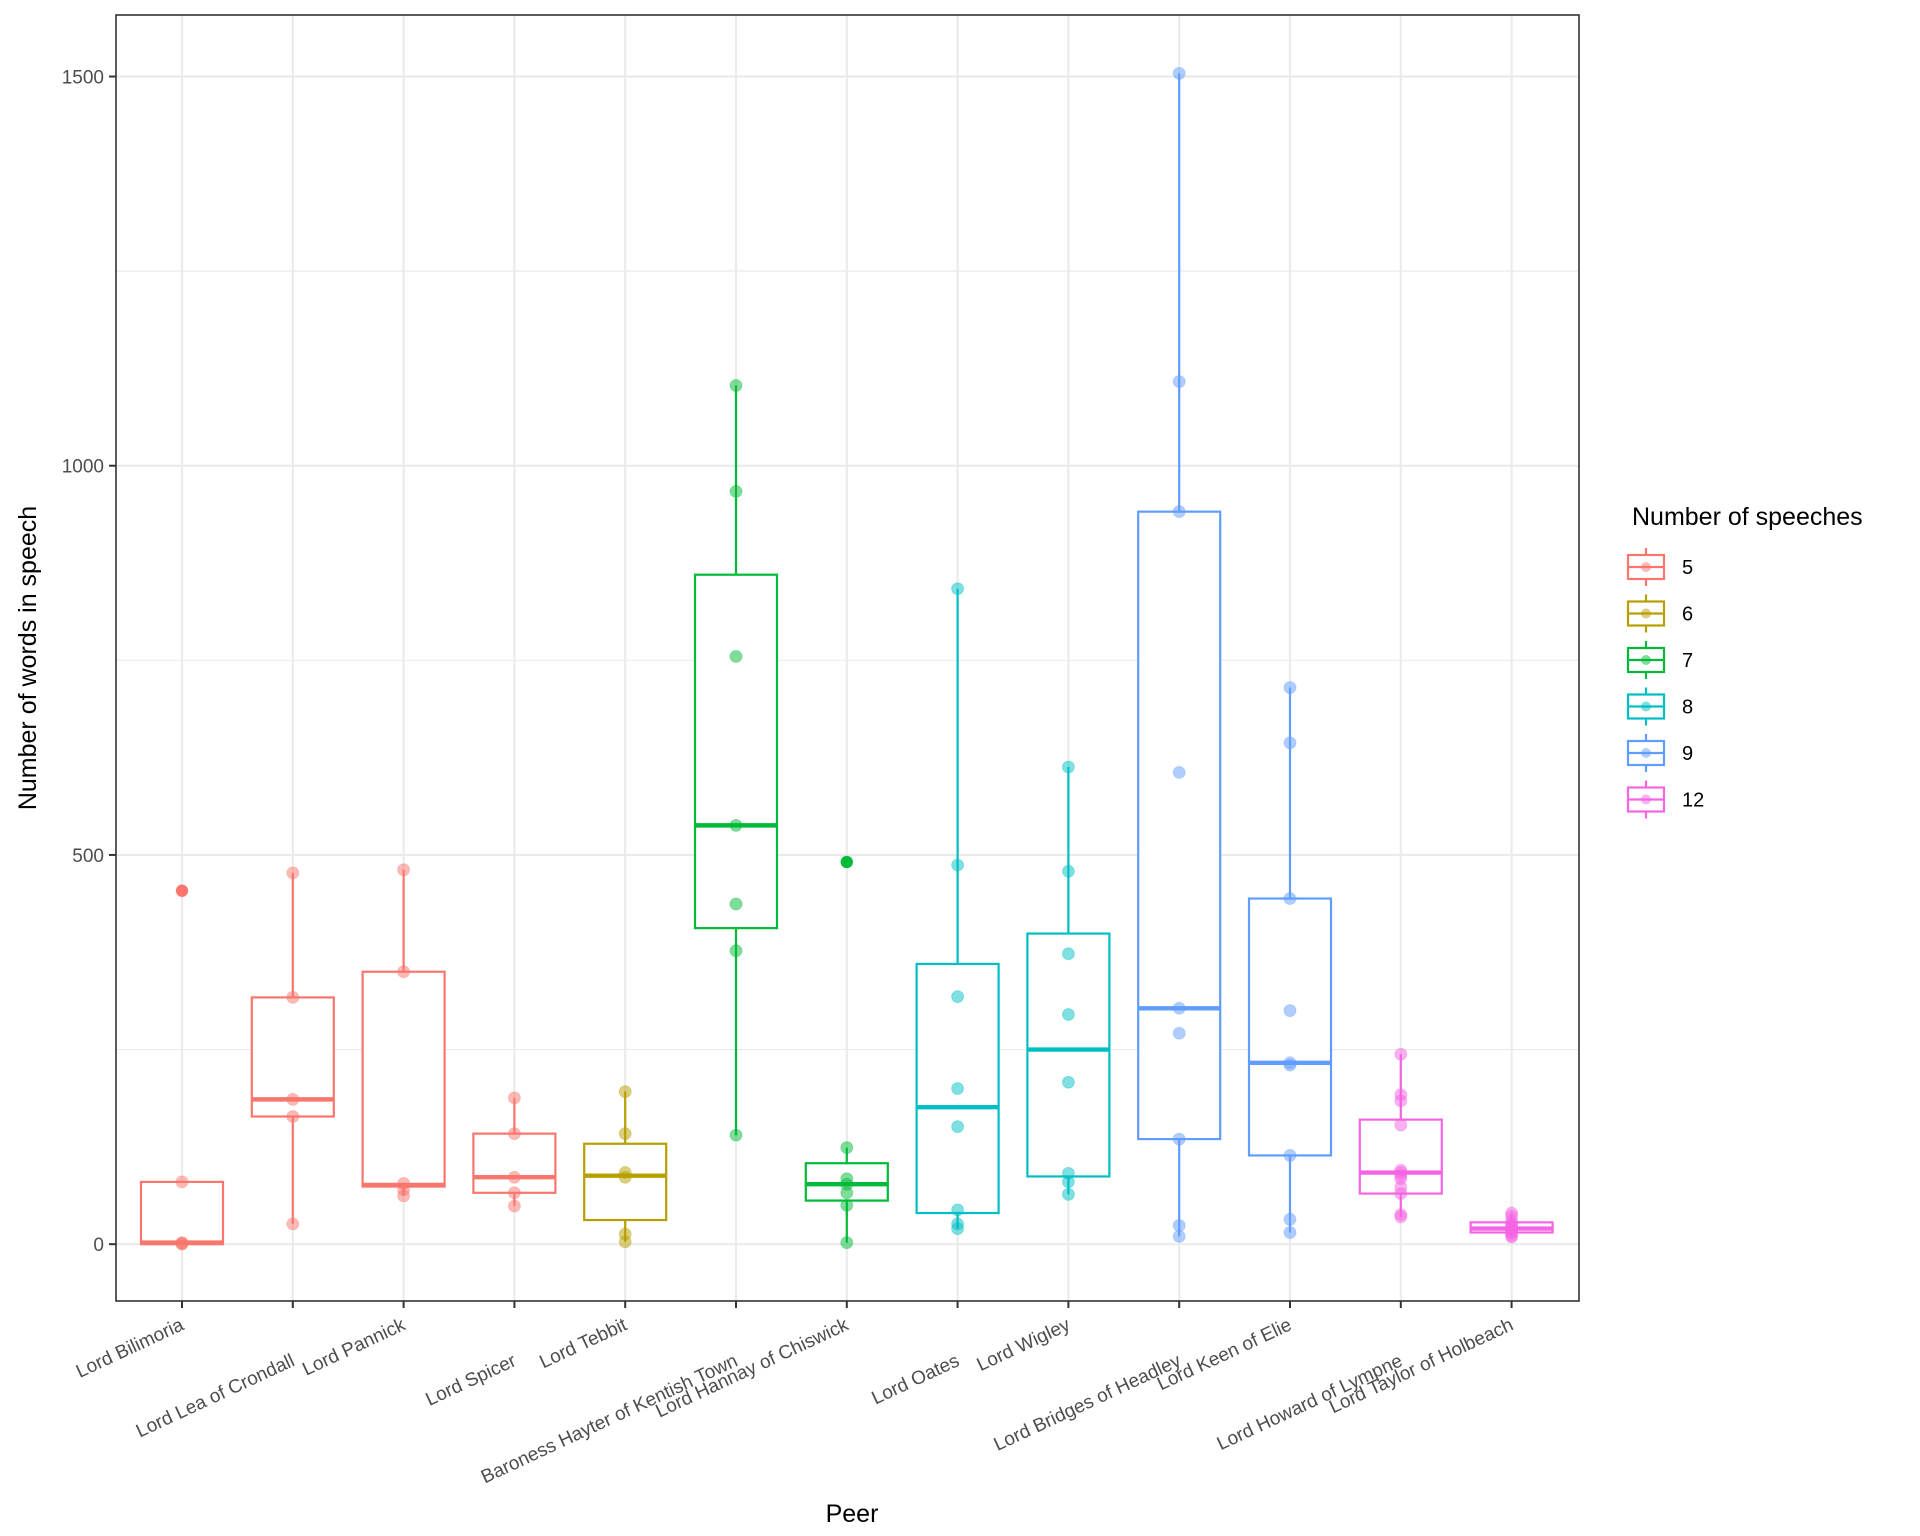 The width and height of the screenshot is (1920, 1536). I want to click on x-tick-label: Lord Bridges of Headley, so click(1088, 1402).